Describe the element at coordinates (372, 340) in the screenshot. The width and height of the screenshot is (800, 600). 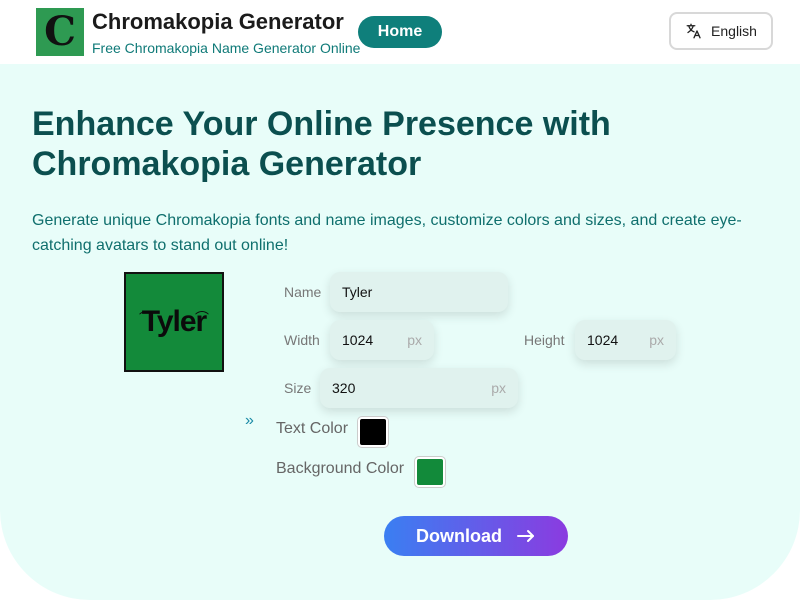
I see `width-input` at that location.